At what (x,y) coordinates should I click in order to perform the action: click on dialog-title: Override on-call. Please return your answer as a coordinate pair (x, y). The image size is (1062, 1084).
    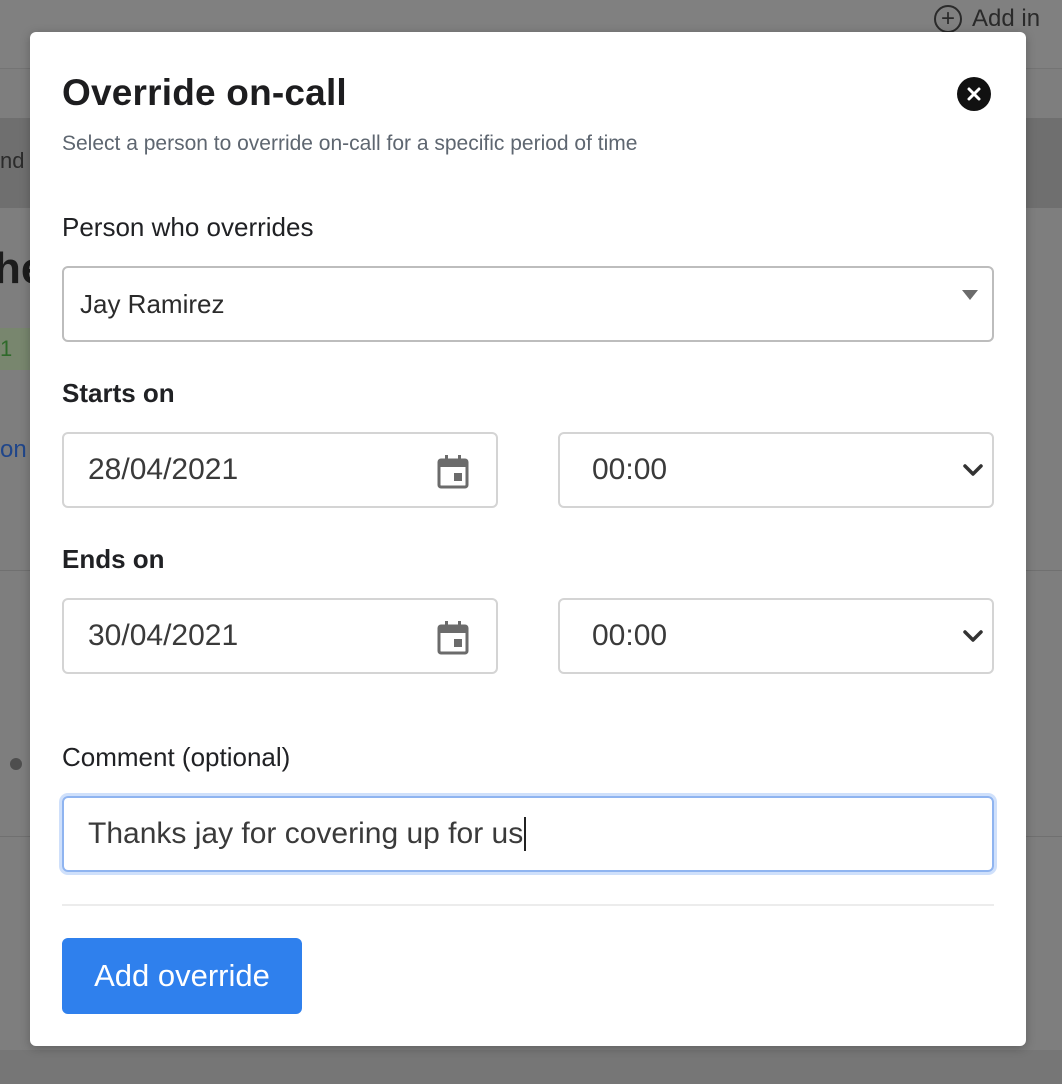
    Looking at the image, I should click on (204, 92).